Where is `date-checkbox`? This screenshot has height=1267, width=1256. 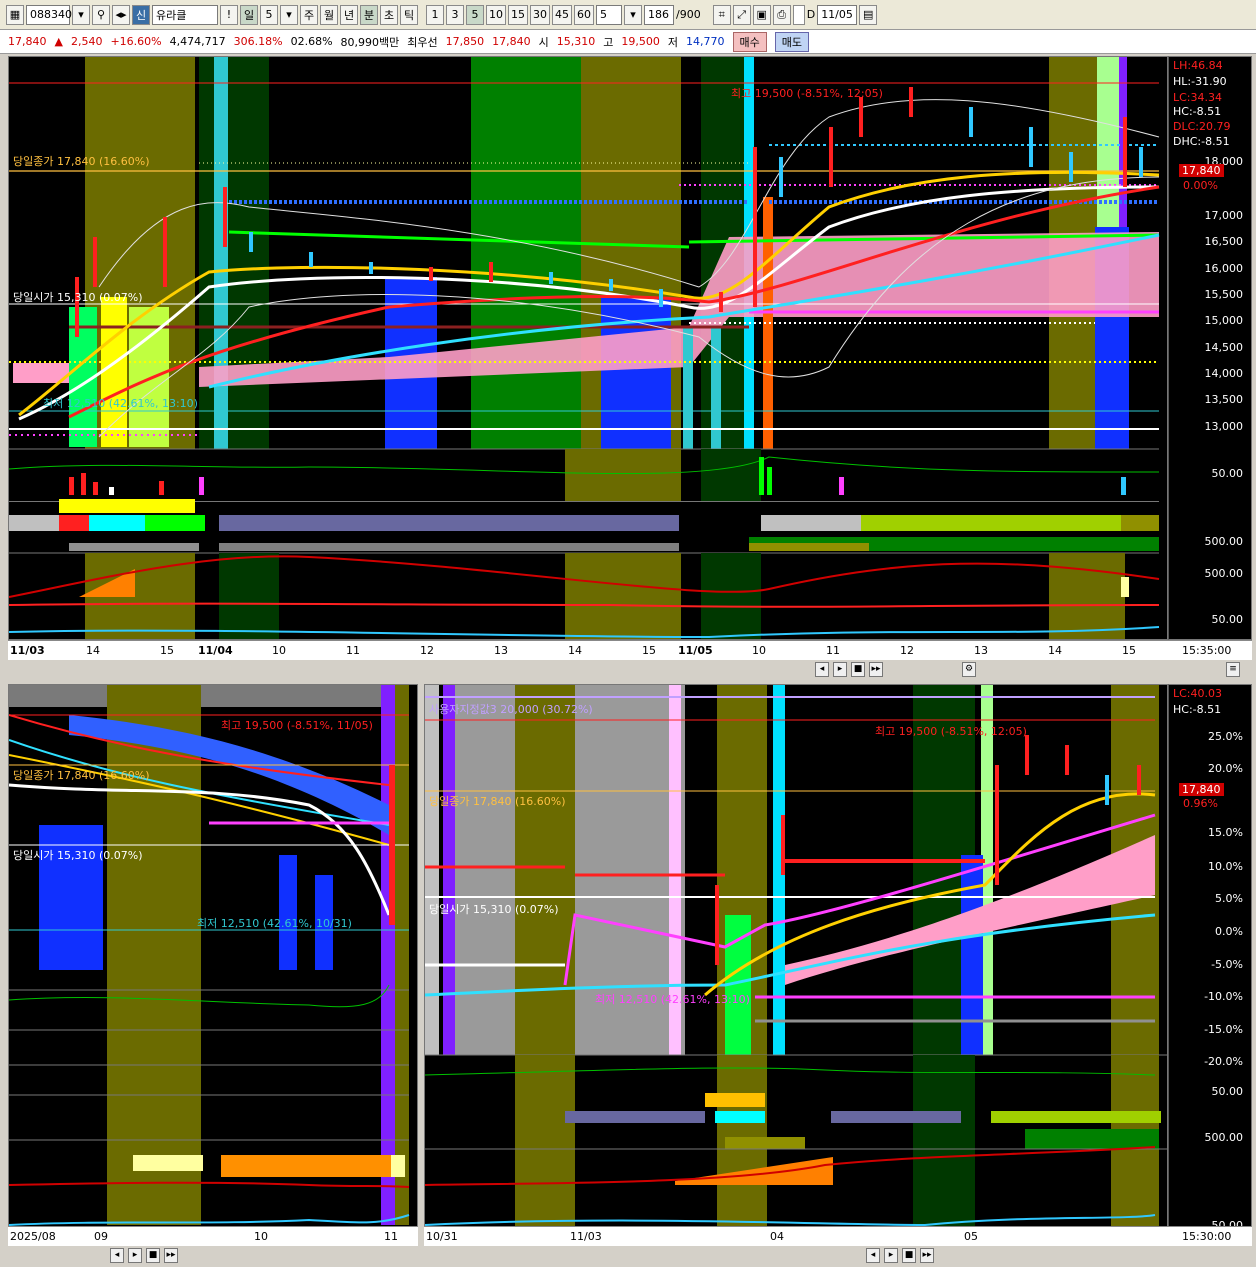
date-checkbox is located at coordinates (798, 14).